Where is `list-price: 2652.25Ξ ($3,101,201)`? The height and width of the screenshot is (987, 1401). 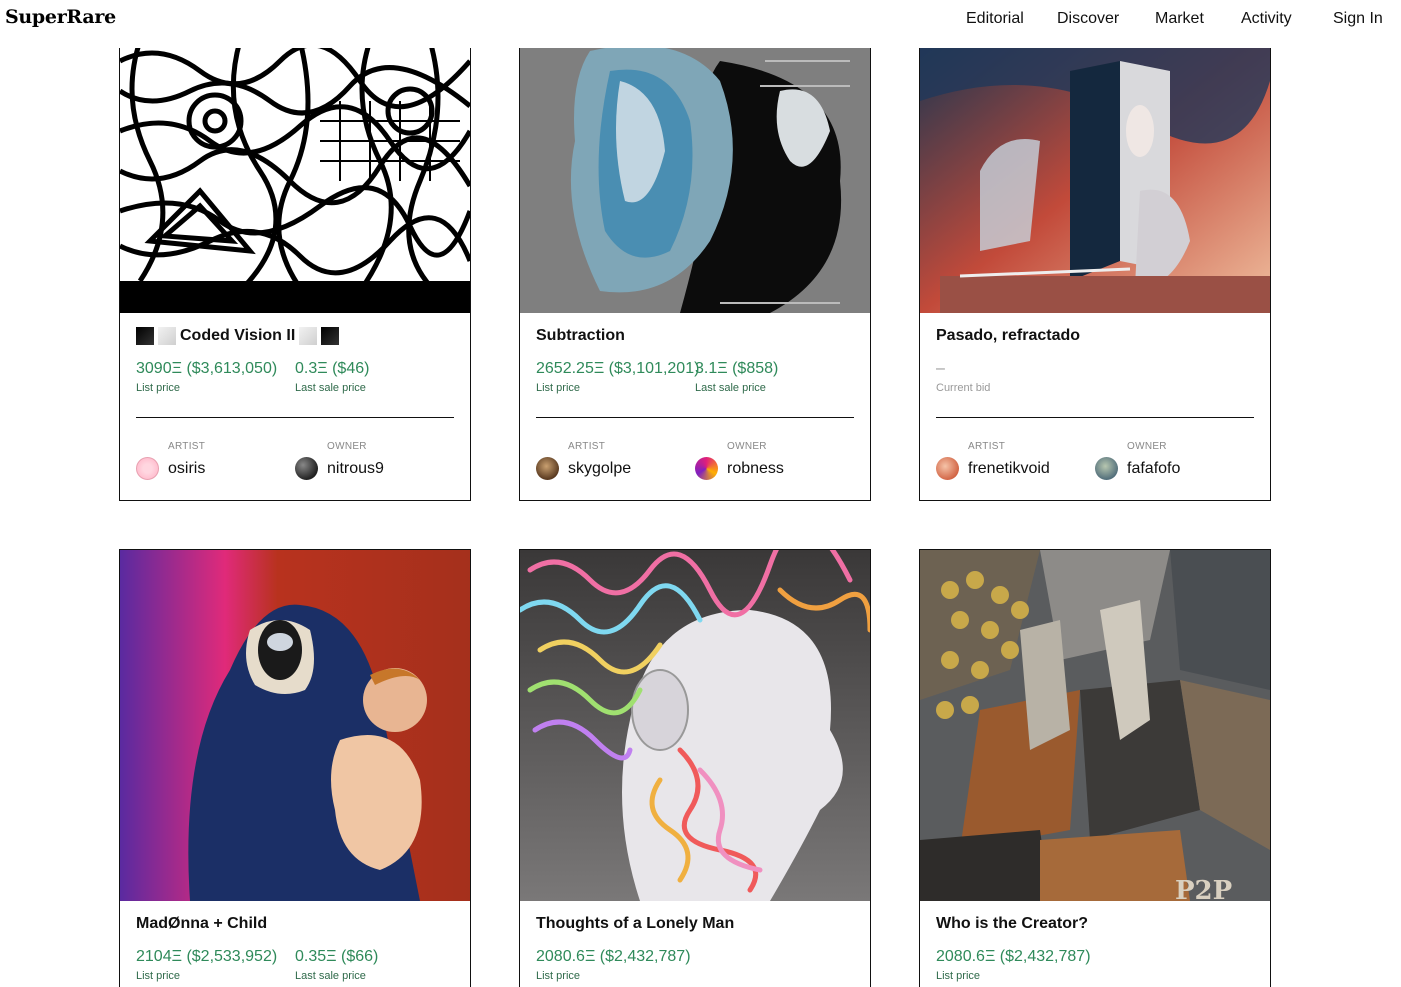
list-price: 2652.25Ξ ($3,101,201) is located at coordinates (618, 368).